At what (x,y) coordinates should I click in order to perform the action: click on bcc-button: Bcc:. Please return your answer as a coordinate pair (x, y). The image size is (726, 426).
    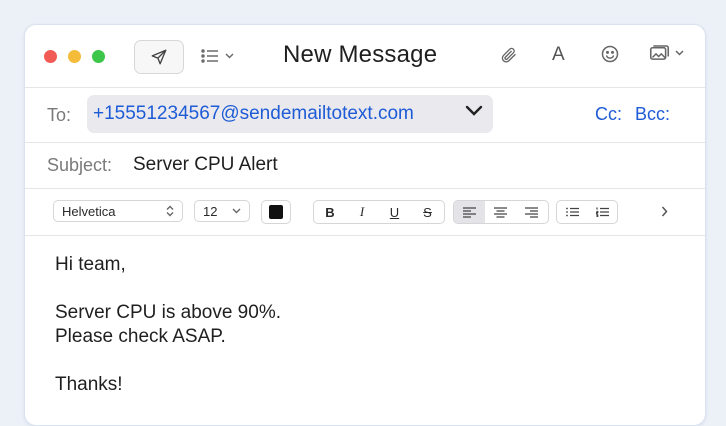
    Looking at the image, I should click on (652, 114).